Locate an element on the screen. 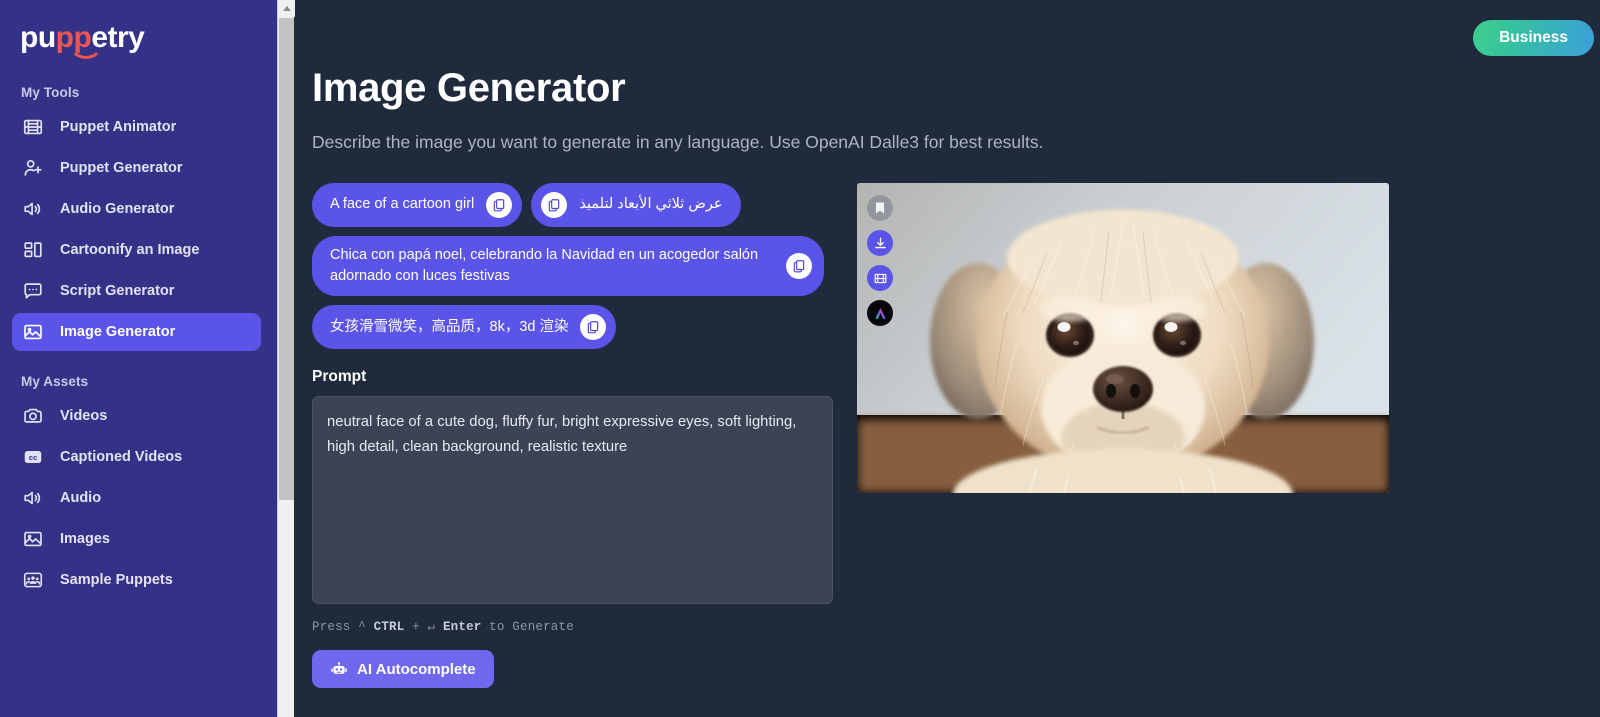 The width and height of the screenshot is (1600, 717). brand-logo-text: puppetry is located at coordinates (82, 40).